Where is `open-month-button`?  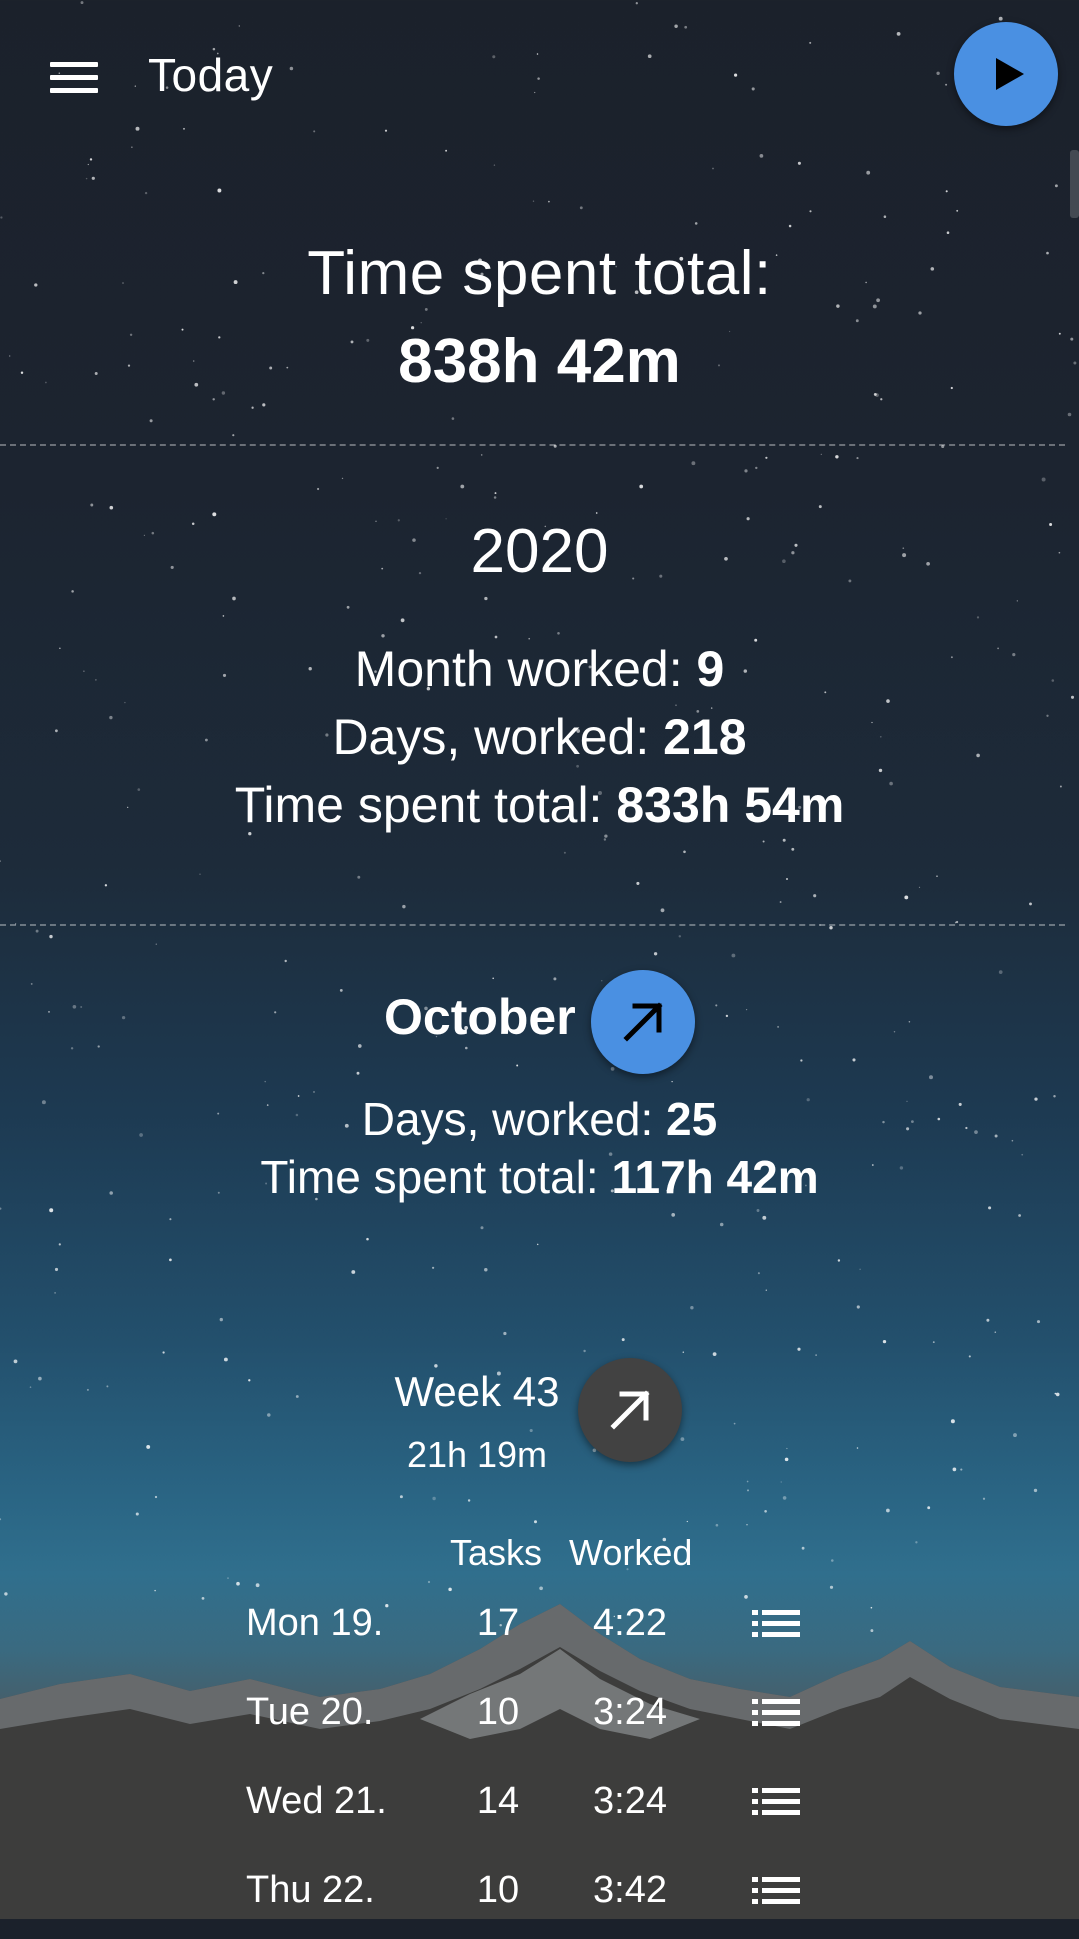
open-month-button is located at coordinates (643, 1022).